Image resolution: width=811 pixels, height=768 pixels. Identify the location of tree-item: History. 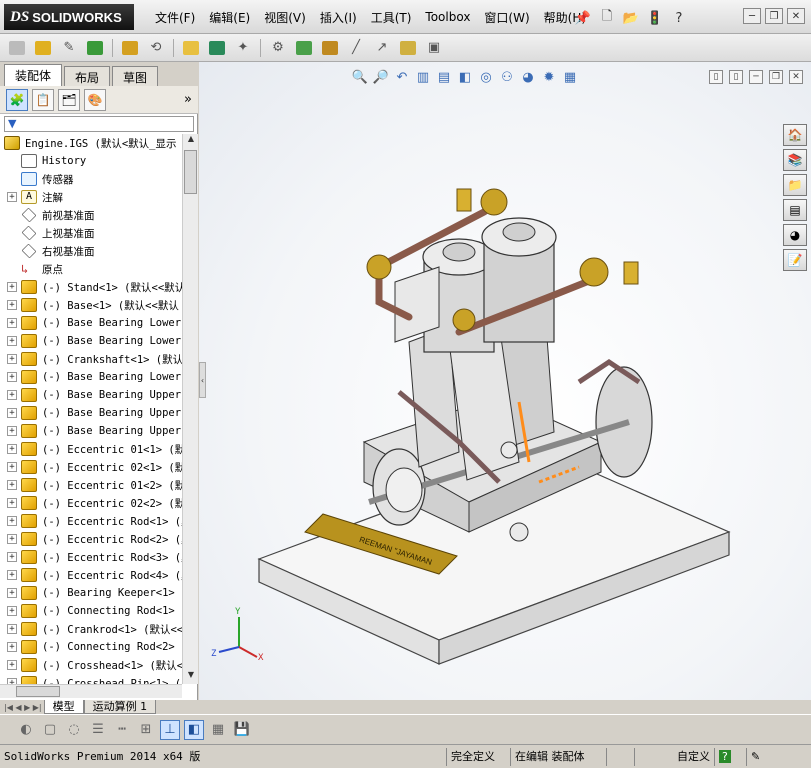
(91, 161).